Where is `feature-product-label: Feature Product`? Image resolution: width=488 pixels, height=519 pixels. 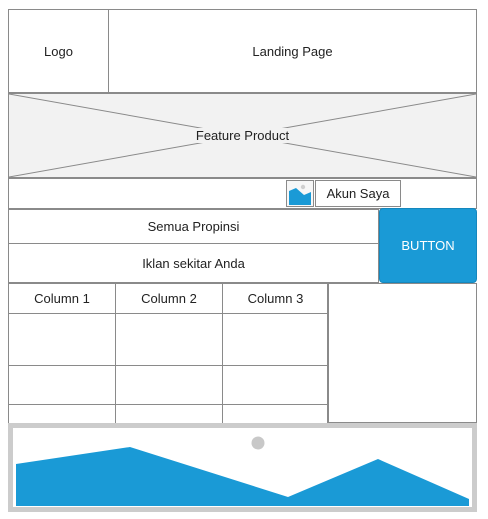
feature-product-label: Feature Product is located at coordinates (242, 135).